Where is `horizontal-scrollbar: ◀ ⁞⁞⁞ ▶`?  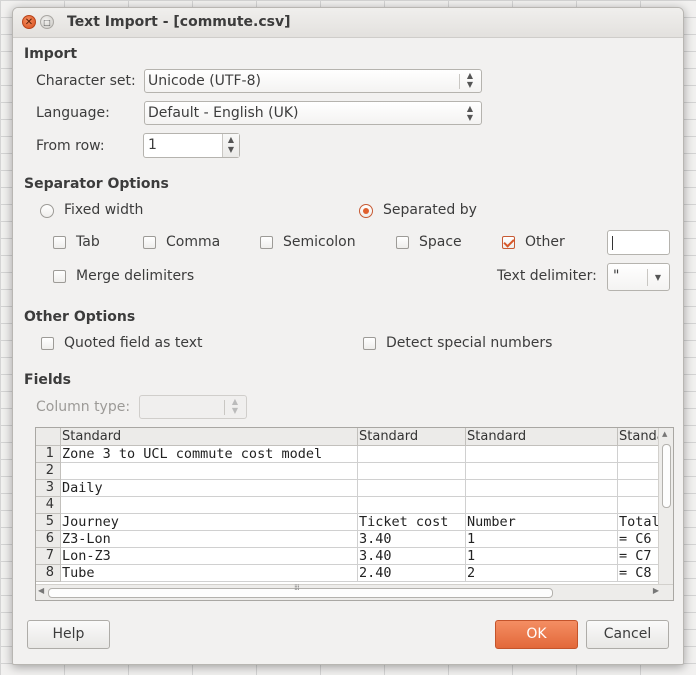
horizontal-scrollbar: ◀ ⁞⁞⁞ ▶ is located at coordinates (354, 591).